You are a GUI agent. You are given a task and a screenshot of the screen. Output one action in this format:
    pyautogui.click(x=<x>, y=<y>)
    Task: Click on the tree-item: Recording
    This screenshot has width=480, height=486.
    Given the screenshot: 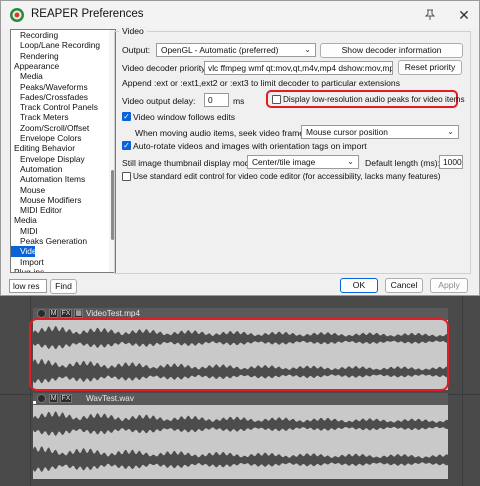 What is the action you would take?
    pyautogui.click(x=34, y=35)
    